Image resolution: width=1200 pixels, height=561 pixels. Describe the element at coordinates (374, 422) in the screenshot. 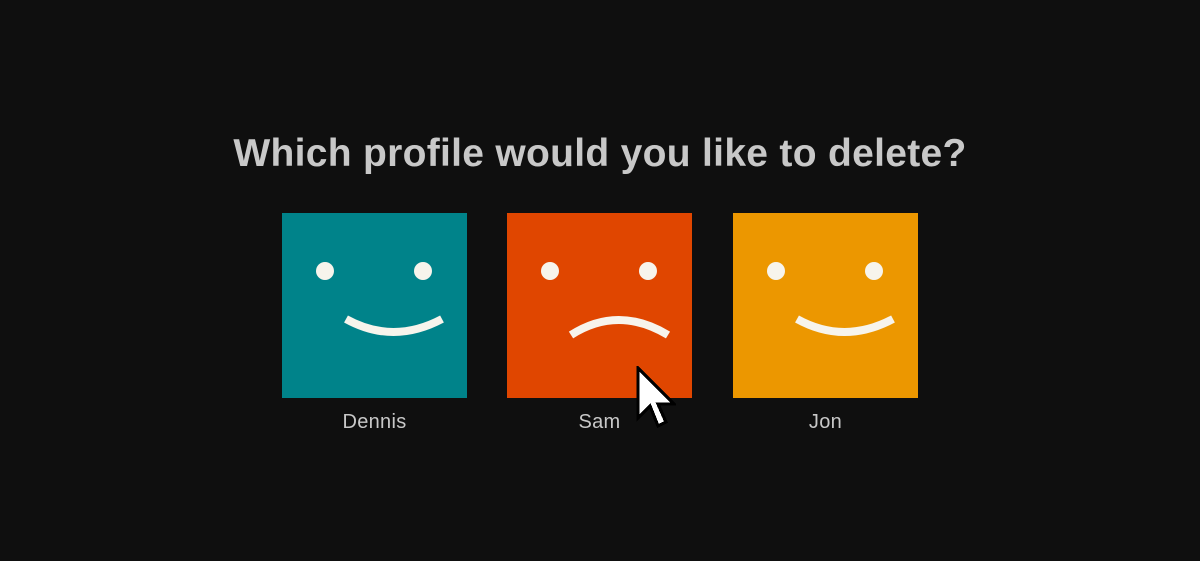

I see `profile-name: Dennis` at that location.